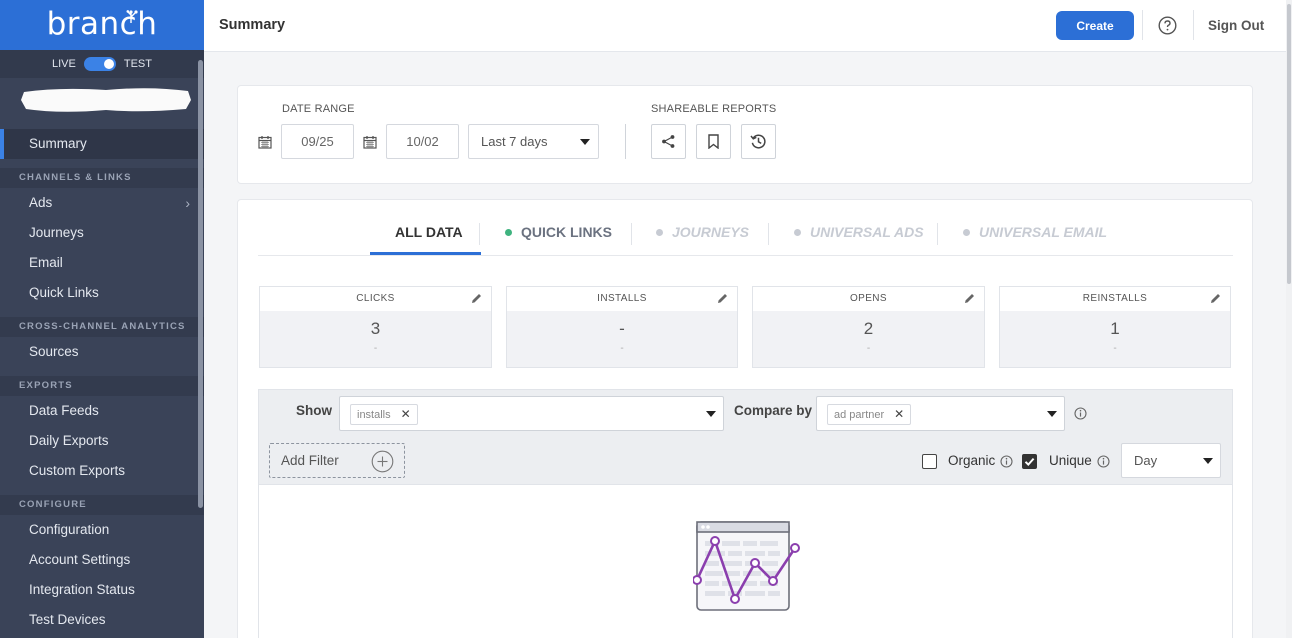  I want to click on nav-email: Email, so click(102, 263).